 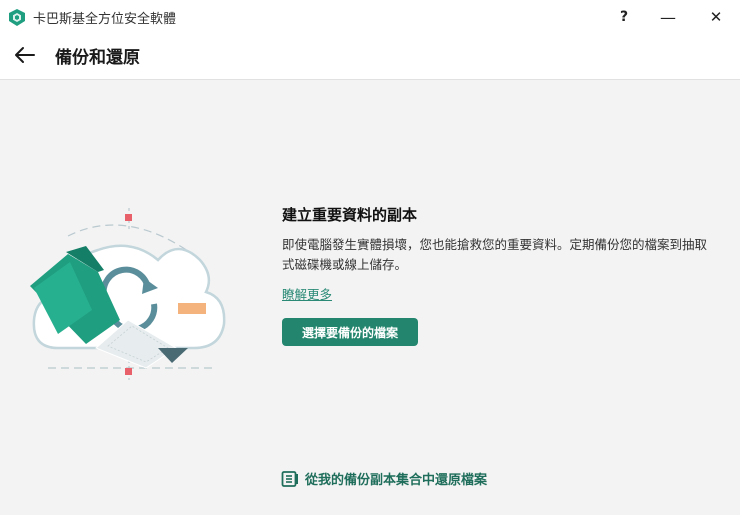 I want to click on help-button: ?, so click(x=624, y=17).